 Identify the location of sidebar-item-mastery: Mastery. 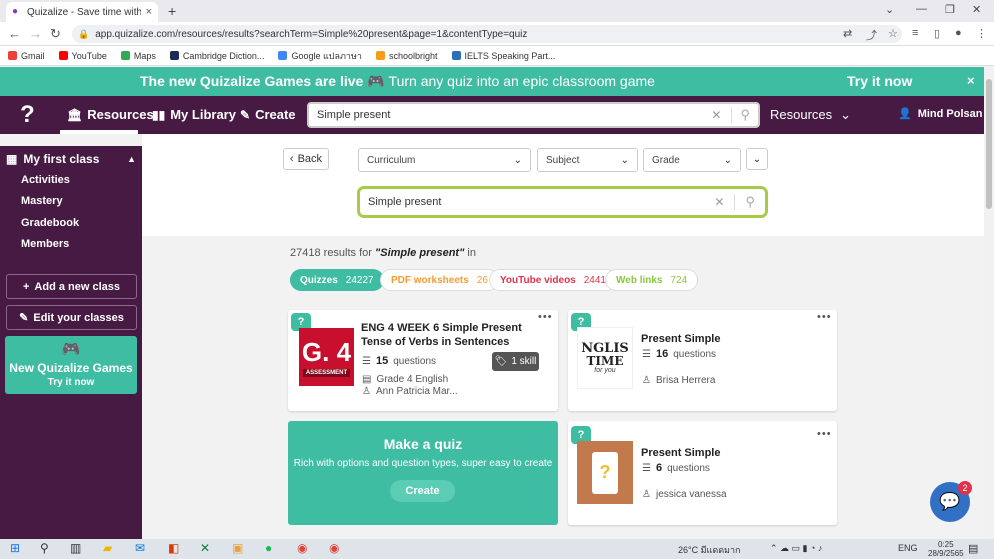
(42, 201).